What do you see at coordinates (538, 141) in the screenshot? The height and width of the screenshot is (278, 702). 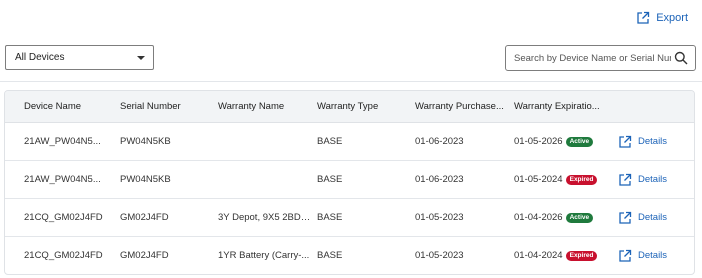 I see `expiration-date: 01-05-2026` at bounding box center [538, 141].